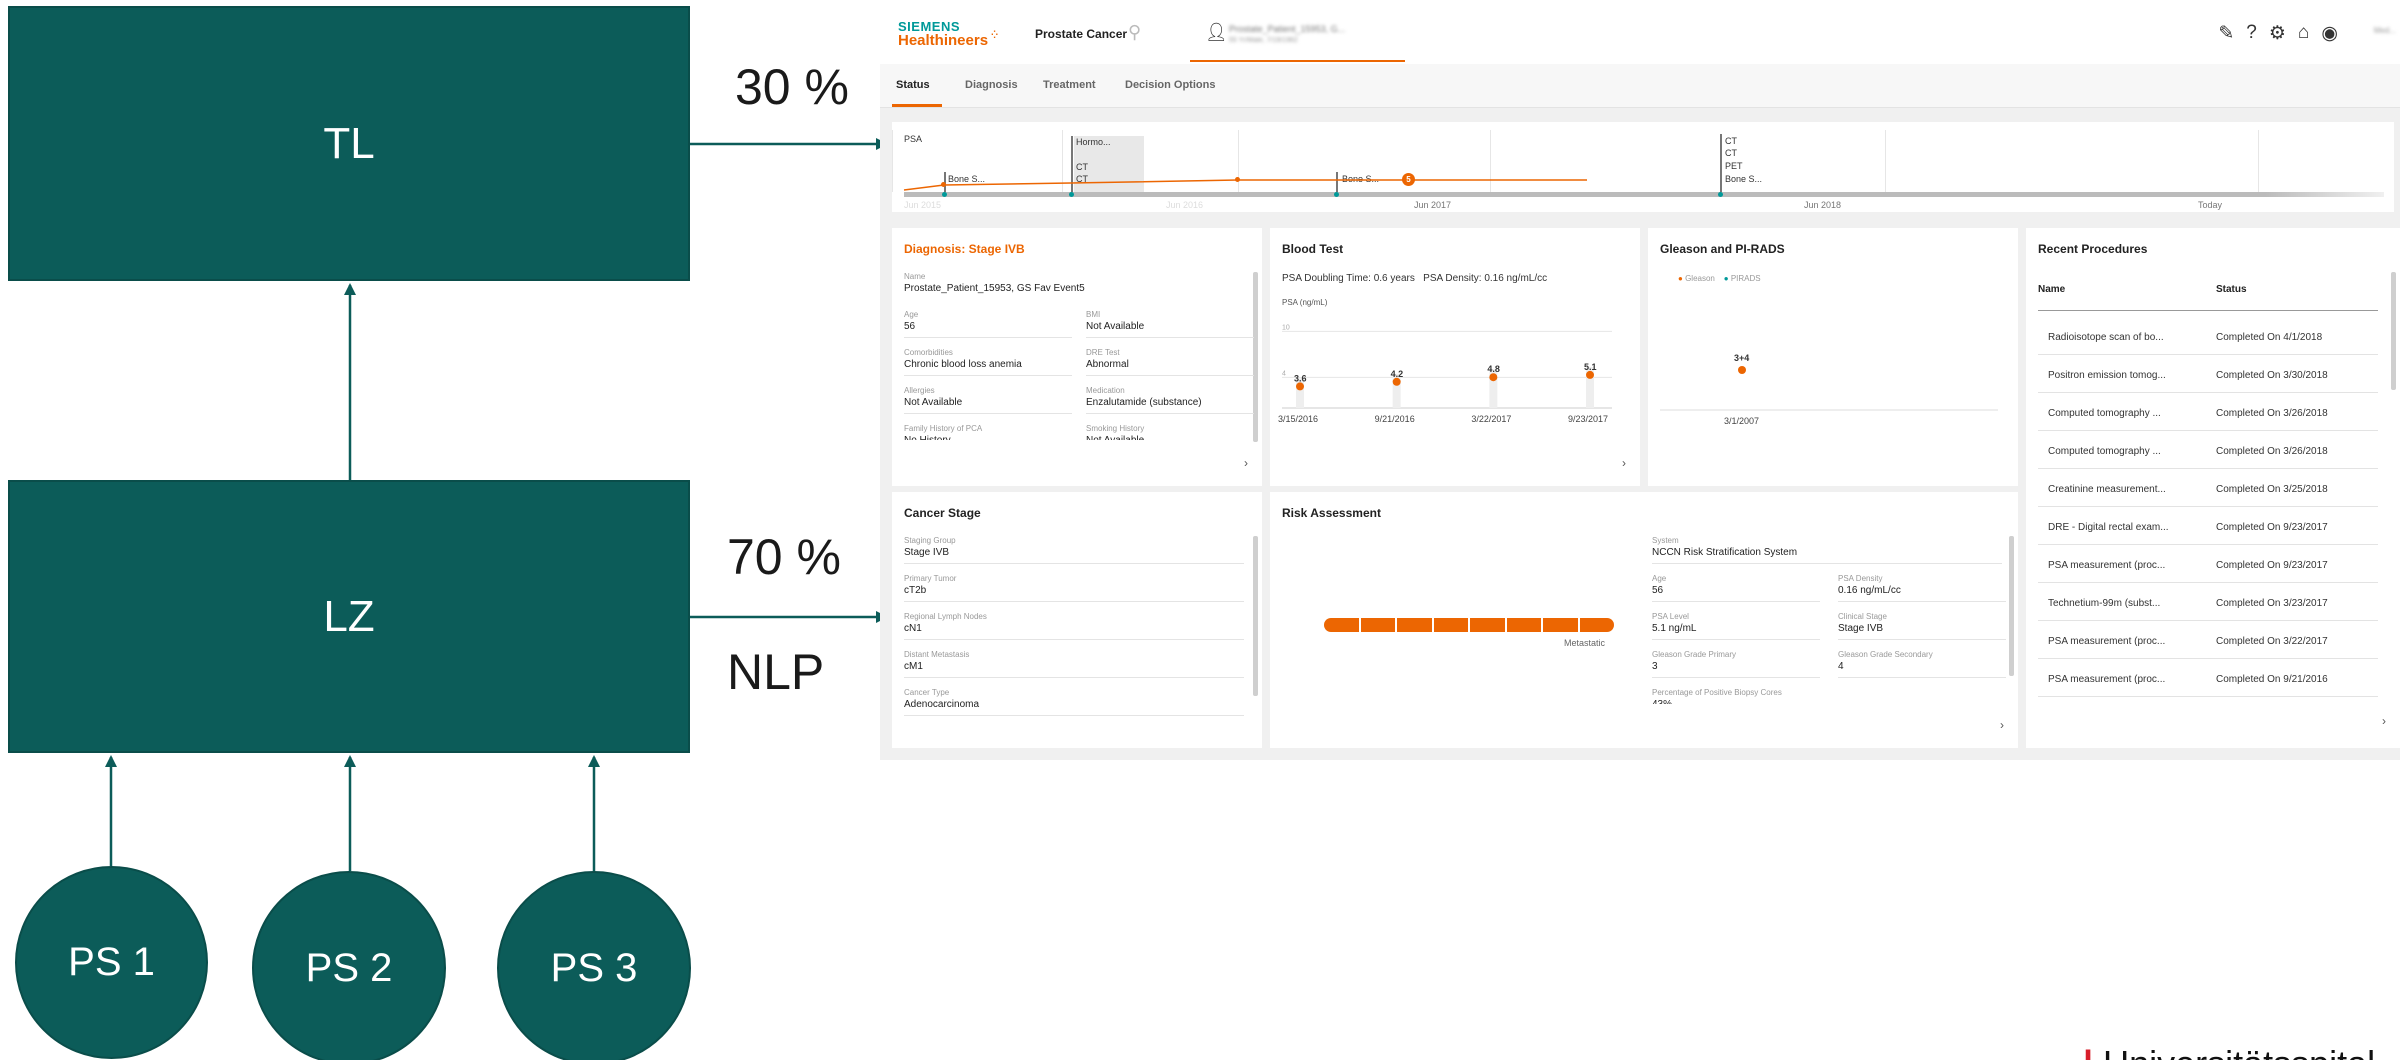 This screenshot has width=2407, height=1060. I want to click on blood-test-ylabel: PSA (ng/mL), so click(1305, 302).